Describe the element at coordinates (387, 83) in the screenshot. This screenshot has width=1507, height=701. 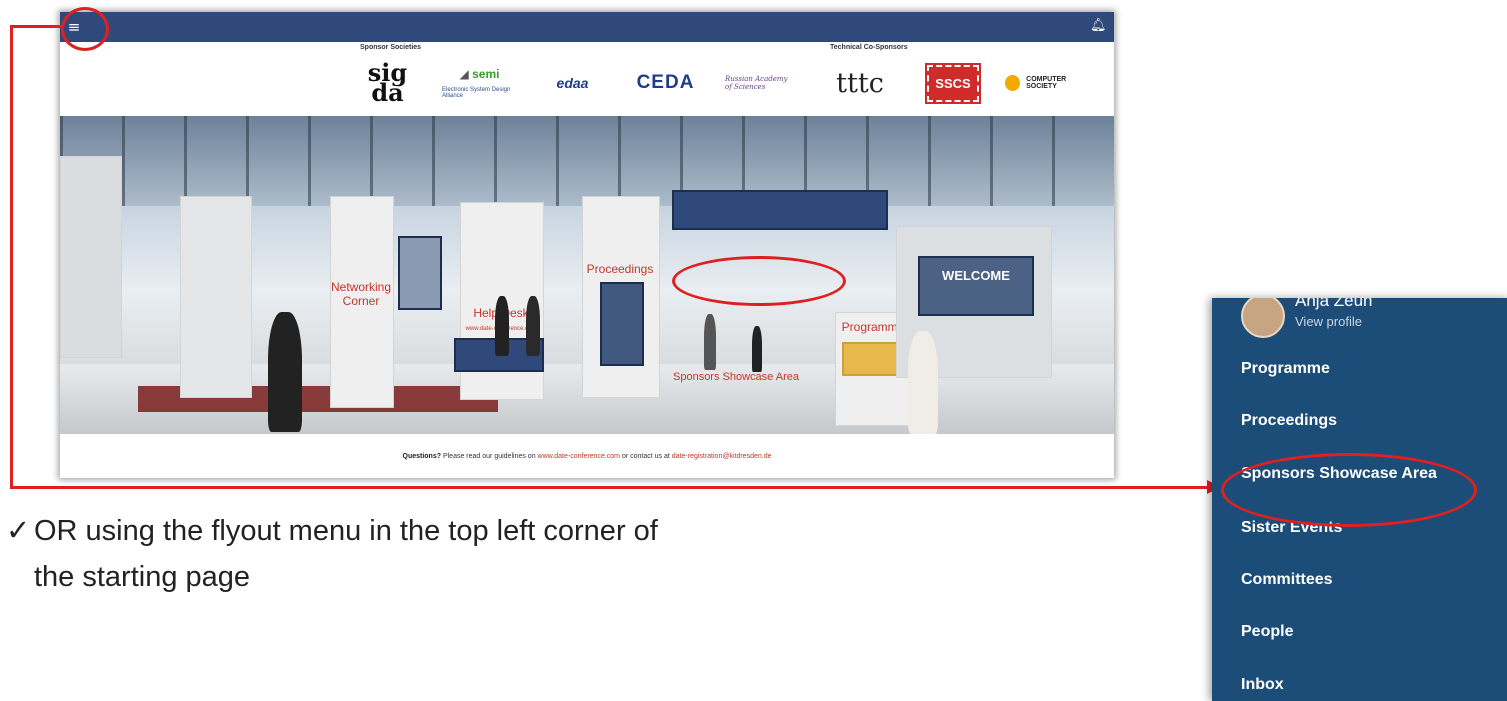
I see `sigda-logo: sig da` at that location.